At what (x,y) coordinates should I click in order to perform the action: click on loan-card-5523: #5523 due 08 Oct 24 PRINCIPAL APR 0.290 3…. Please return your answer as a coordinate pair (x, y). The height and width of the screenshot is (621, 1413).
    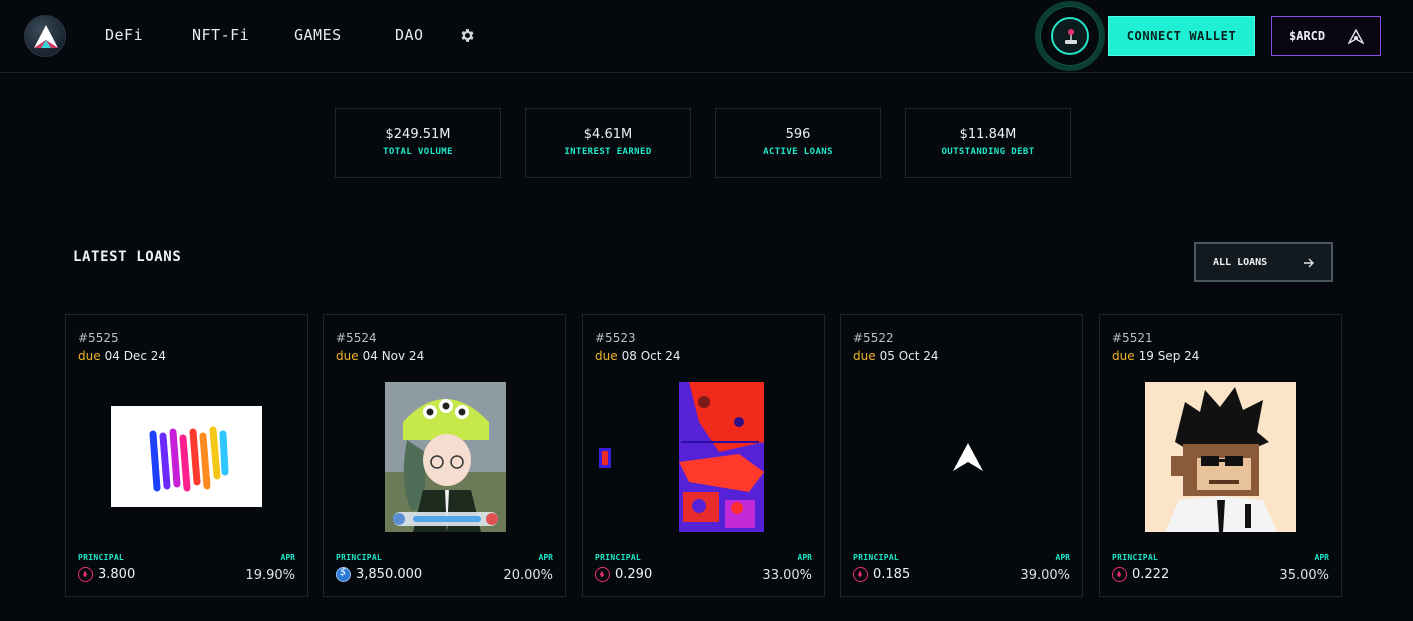
    Looking at the image, I should click on (703, 455).